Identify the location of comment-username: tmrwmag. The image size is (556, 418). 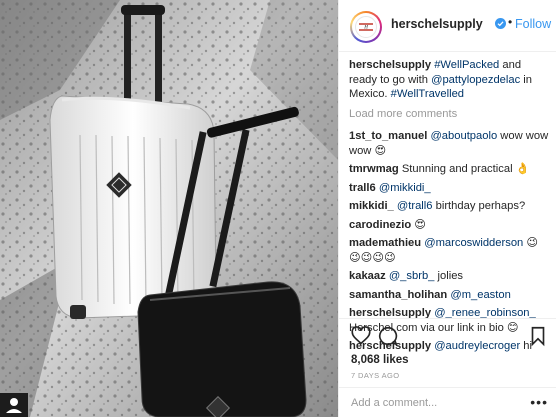
(374, 169).